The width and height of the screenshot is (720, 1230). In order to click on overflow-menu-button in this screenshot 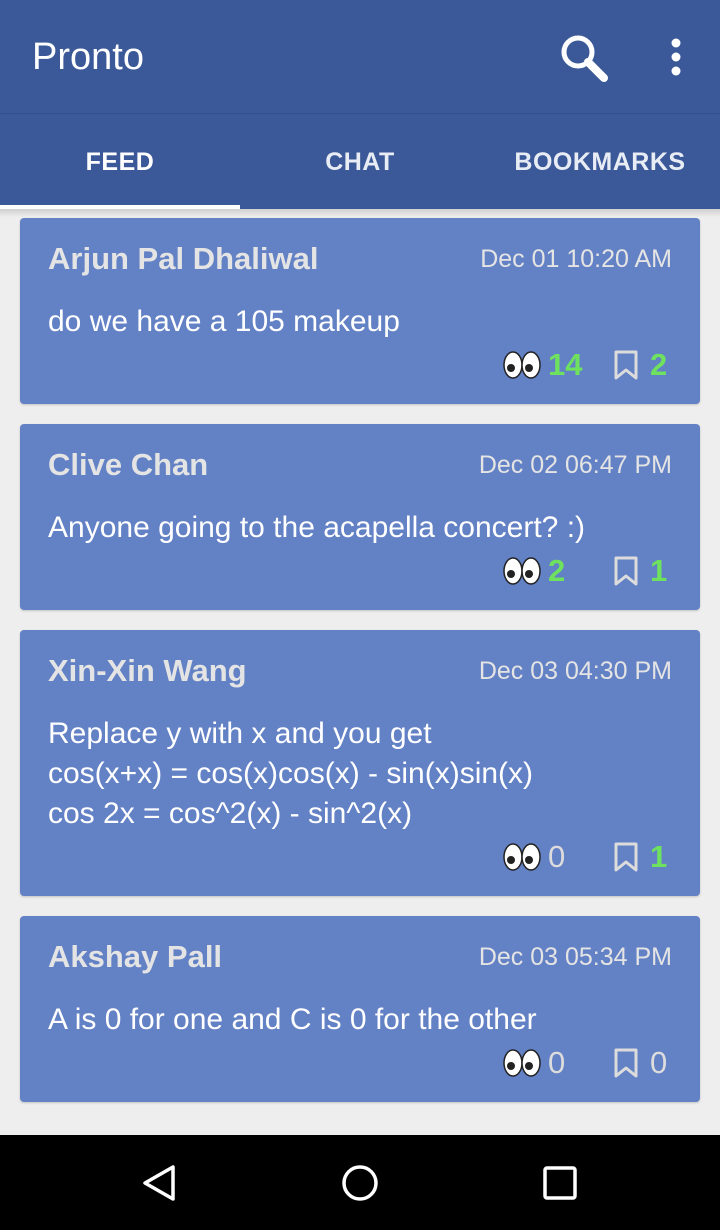, I will do `click(676, 58)`.